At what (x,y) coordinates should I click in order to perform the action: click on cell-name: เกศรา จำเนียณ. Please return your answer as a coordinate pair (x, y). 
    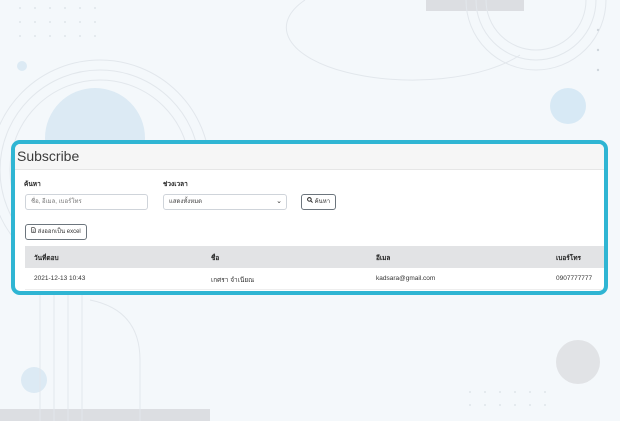
    Looking at the image, I should click on (233, 280).